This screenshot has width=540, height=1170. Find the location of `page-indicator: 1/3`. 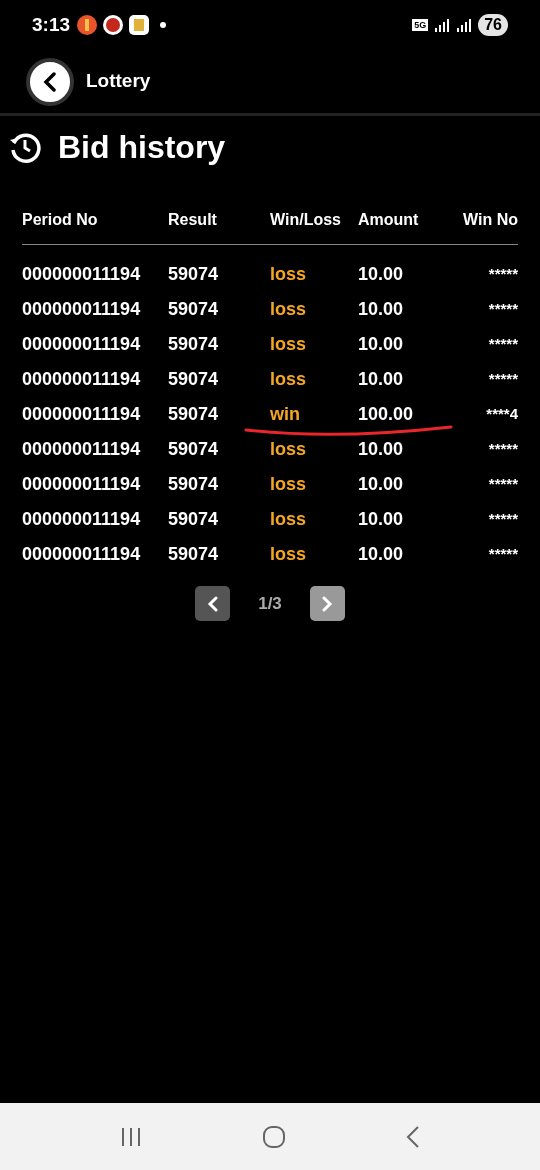

page-indicator: 1/3 is located at coordinates (270, 603).